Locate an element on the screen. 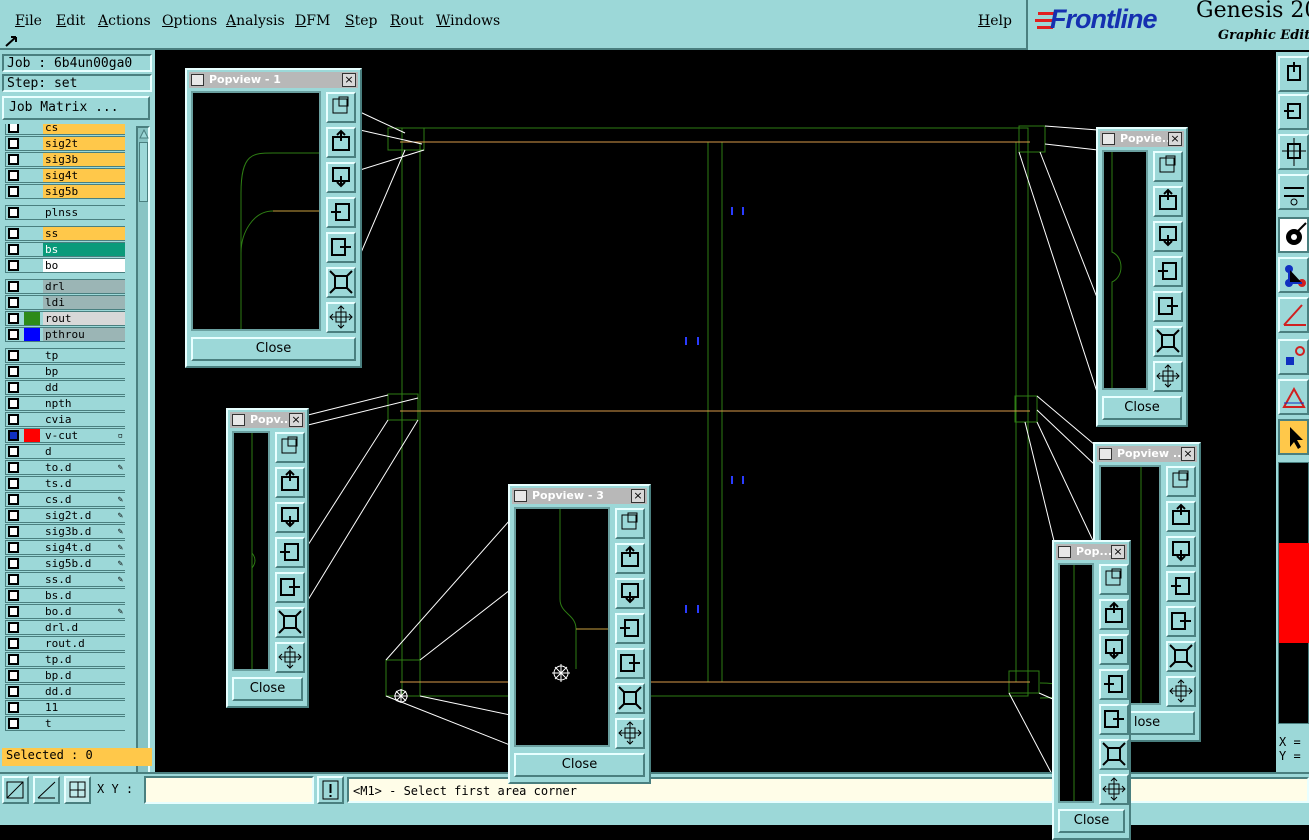 This screenshot has width=1309, height=840. layer-row: ss is located at coordinates (65, 233).